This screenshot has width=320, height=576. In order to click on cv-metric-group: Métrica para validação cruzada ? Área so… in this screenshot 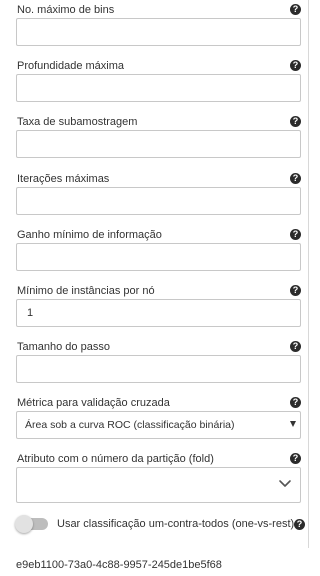, I will do `click(158, 417)`.